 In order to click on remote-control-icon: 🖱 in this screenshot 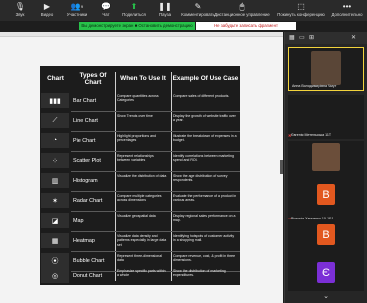, I will do `click(242, 6)`.